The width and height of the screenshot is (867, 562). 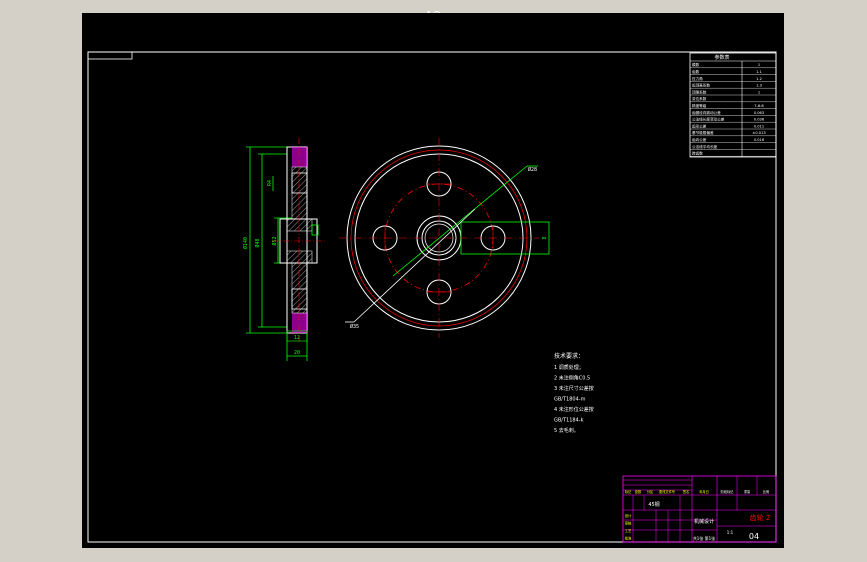 I want to click on param-name: 公法线长度变动公差, so click(x=708, y=119).